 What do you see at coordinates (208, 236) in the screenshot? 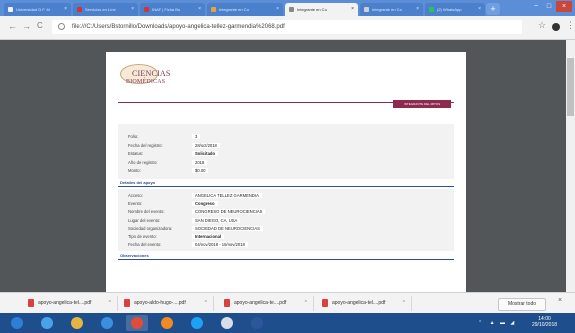
I see `field-value: Internacional` at bounding box center [208, 236].